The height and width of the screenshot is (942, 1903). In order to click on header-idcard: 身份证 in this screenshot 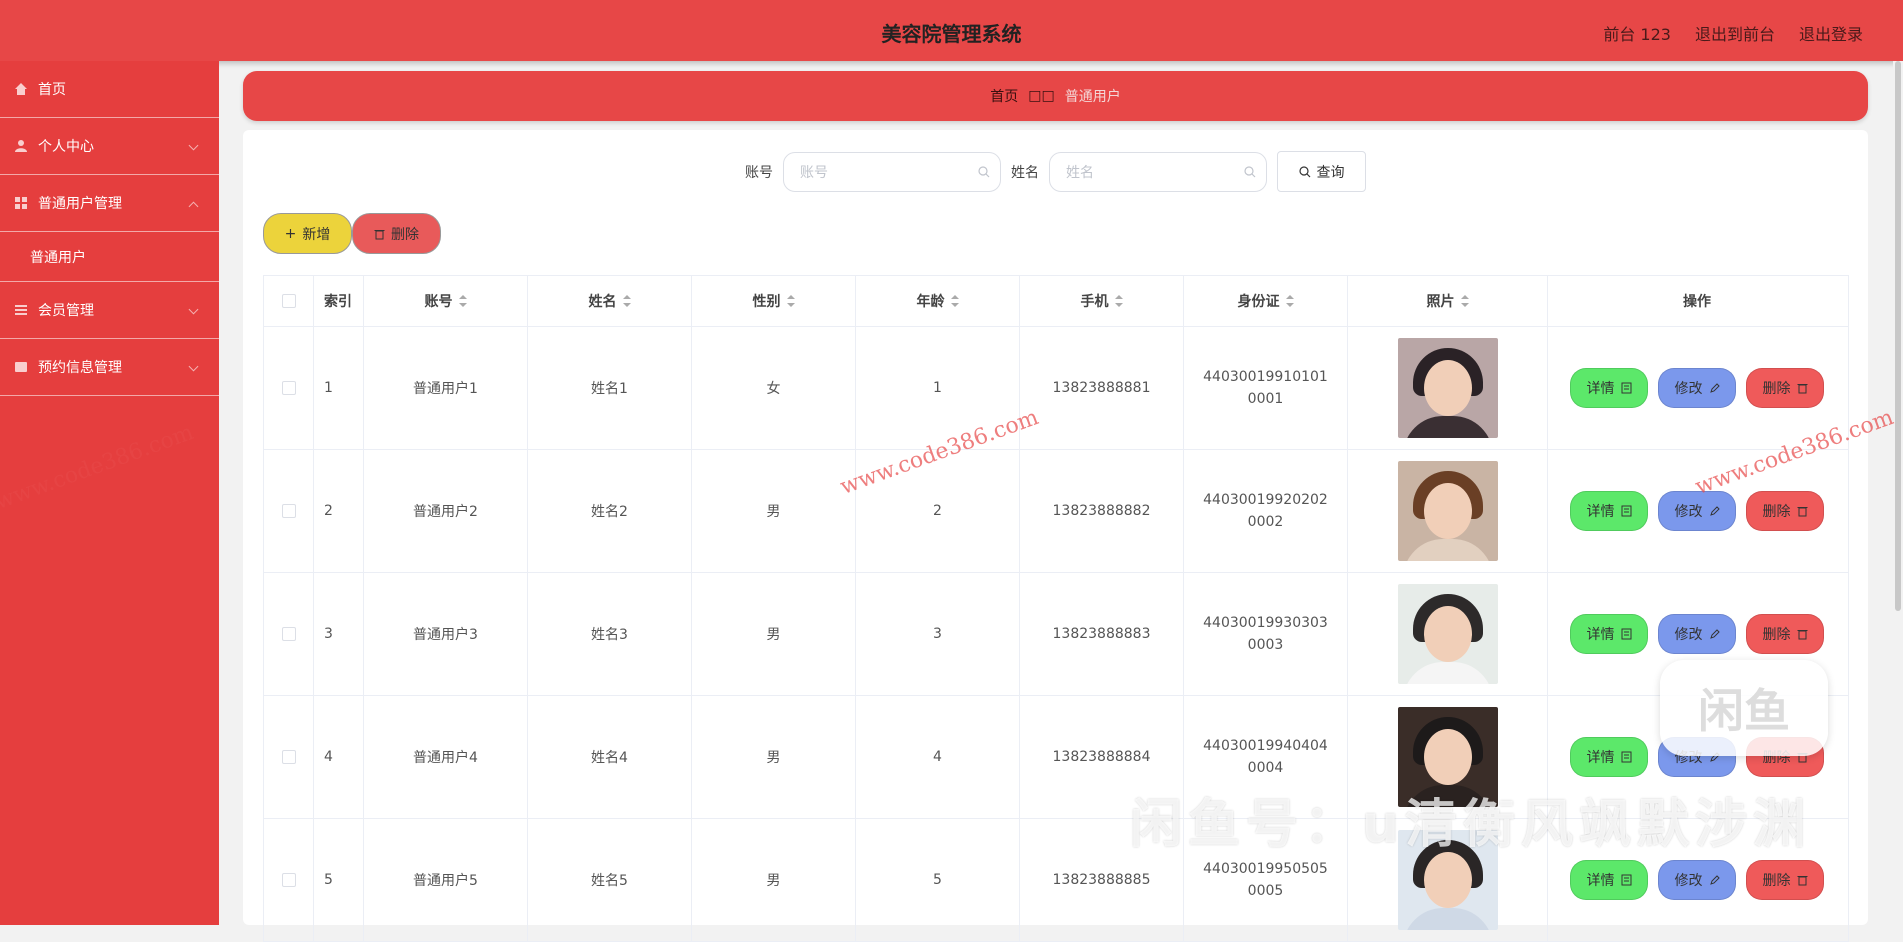, I will do `click(1266, 301)`.